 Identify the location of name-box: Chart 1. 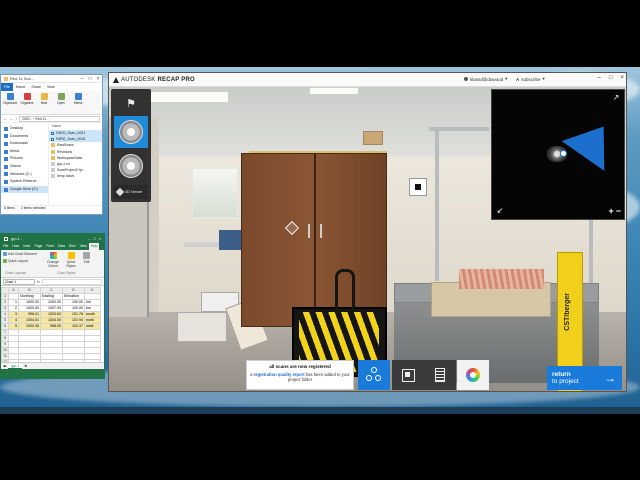
(19, 281).